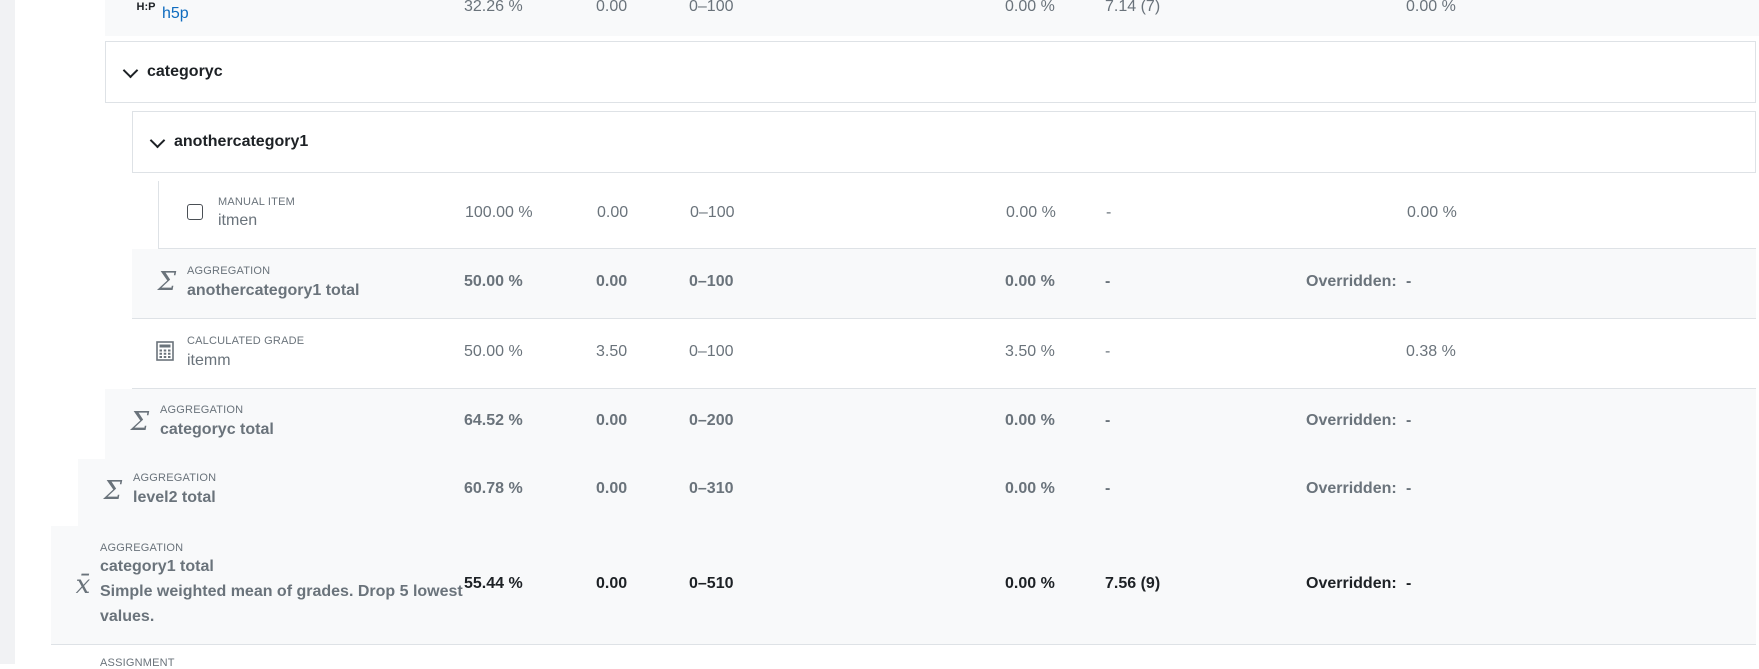 This screenshot has height=669, width=1759. What do you see at coordinates (1030, 351) in the screenshot?
I see `percentage-cell: 3.50 %` at bounding box center [1030, 351].